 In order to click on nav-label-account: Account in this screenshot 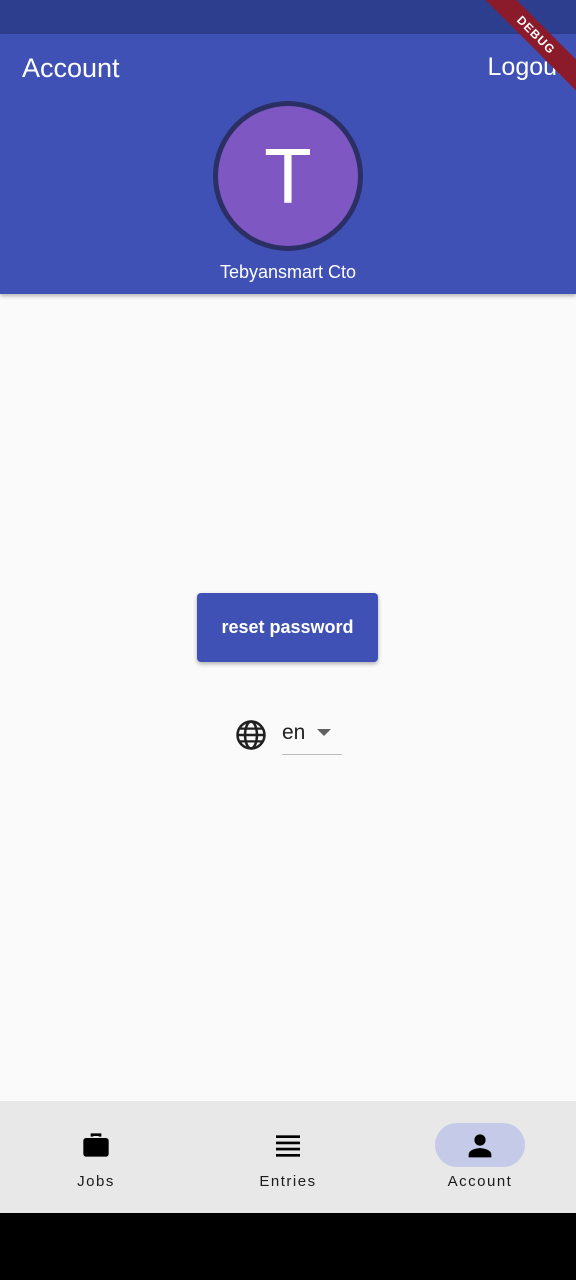, I will do `click(480, 1181)`.